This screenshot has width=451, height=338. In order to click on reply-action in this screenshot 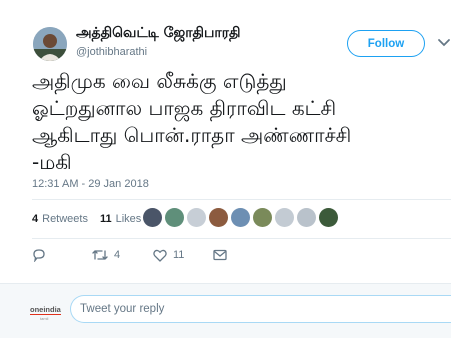, I will do `click(39, 255)`.